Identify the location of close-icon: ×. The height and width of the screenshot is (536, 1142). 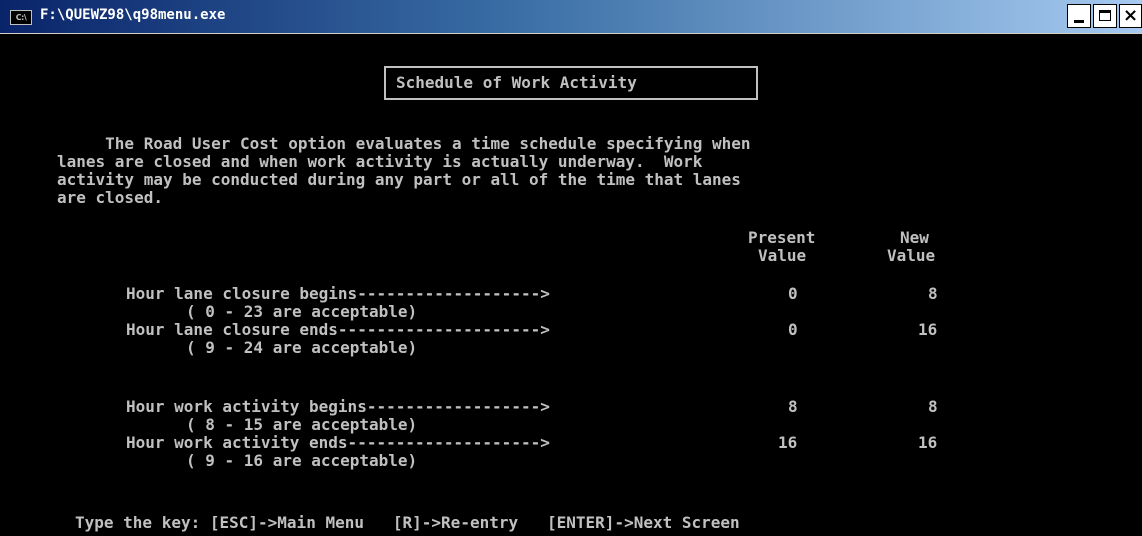
(1130, 15).